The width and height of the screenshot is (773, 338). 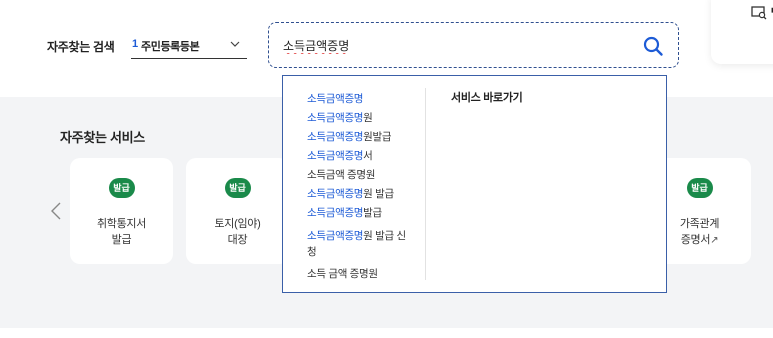 I want to click on suggestion-item-continuation: 청, so click(x=312, y=251).